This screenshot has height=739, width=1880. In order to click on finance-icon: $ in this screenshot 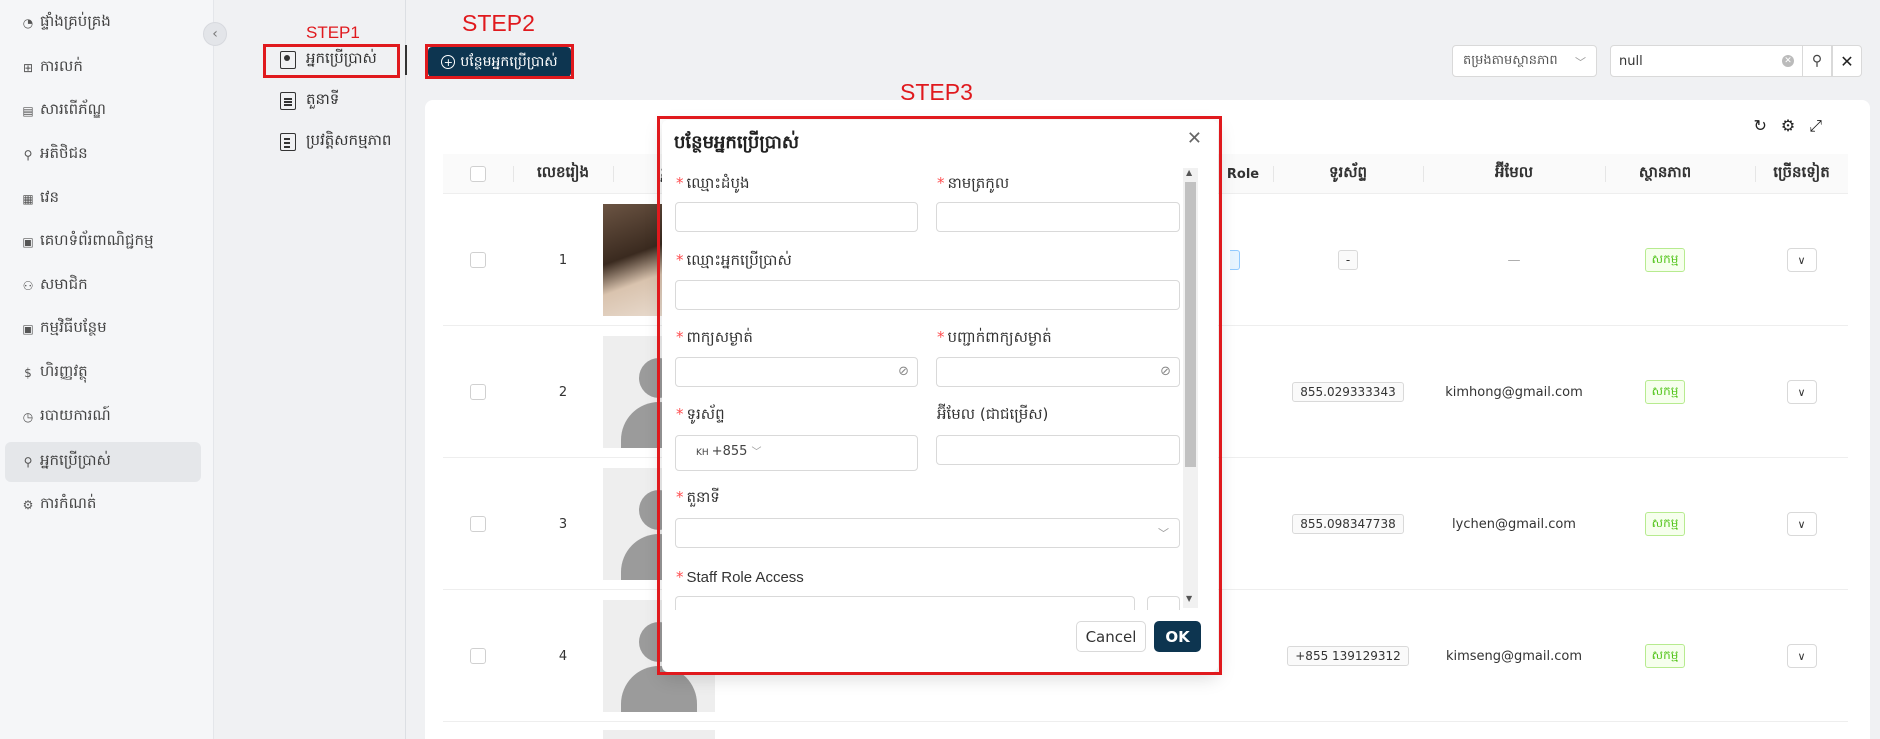, I will do `click(28, 373)`.